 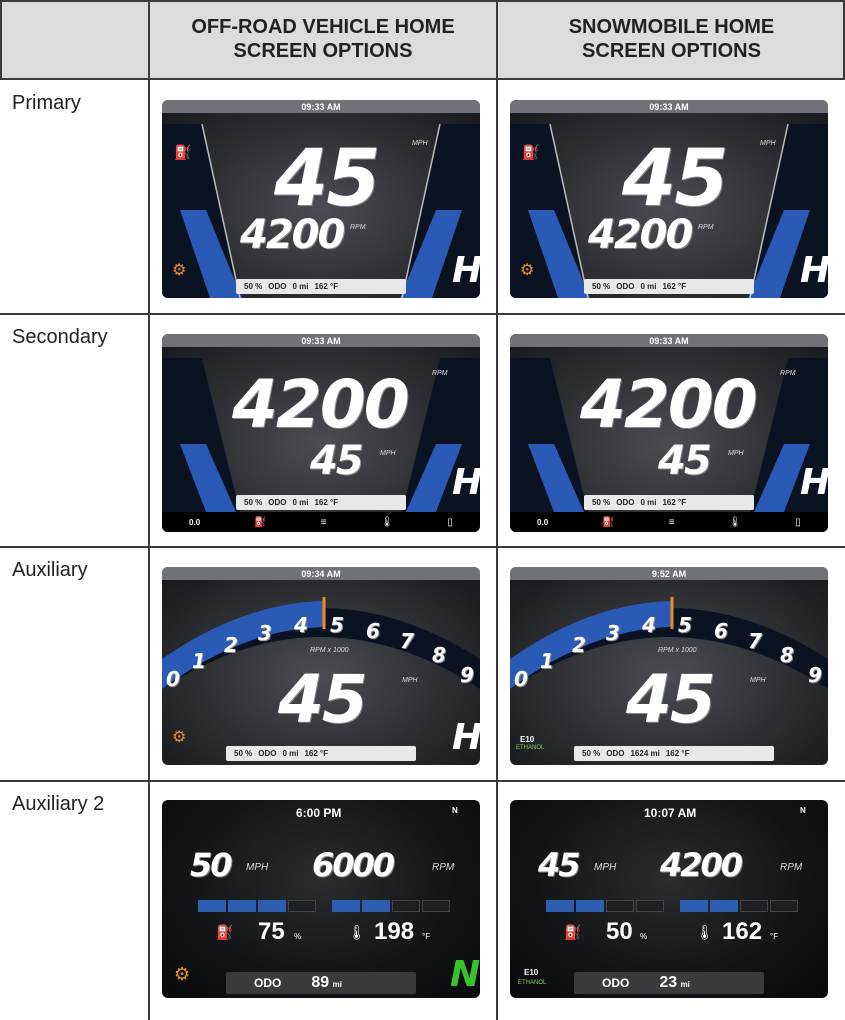 I want to click on odo-value-group: 89 mi, so click(x=326, y=983).